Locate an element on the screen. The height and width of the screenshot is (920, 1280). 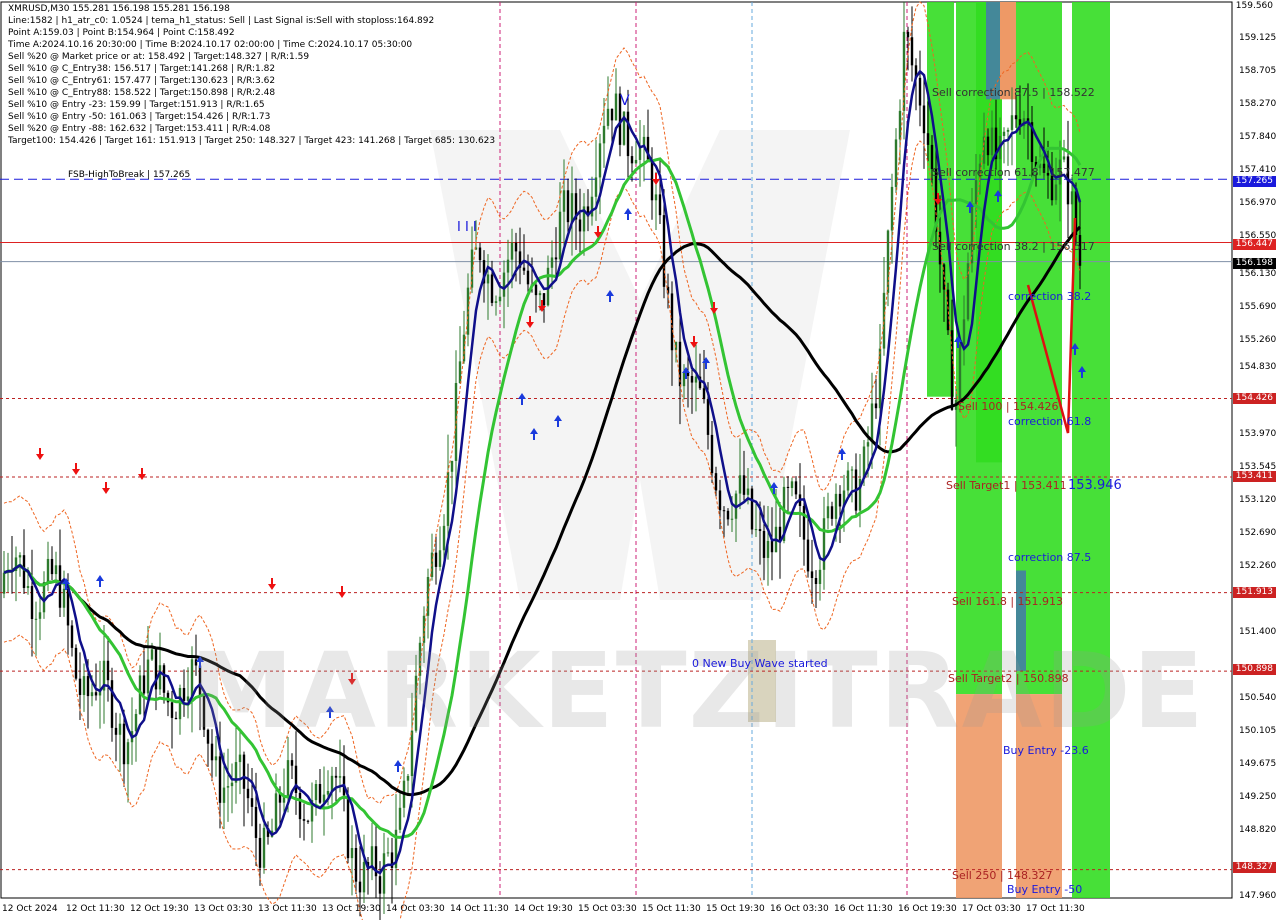
sell-level-label: Sell Target2 | 150.898 is located at coordinates (1008, 678).